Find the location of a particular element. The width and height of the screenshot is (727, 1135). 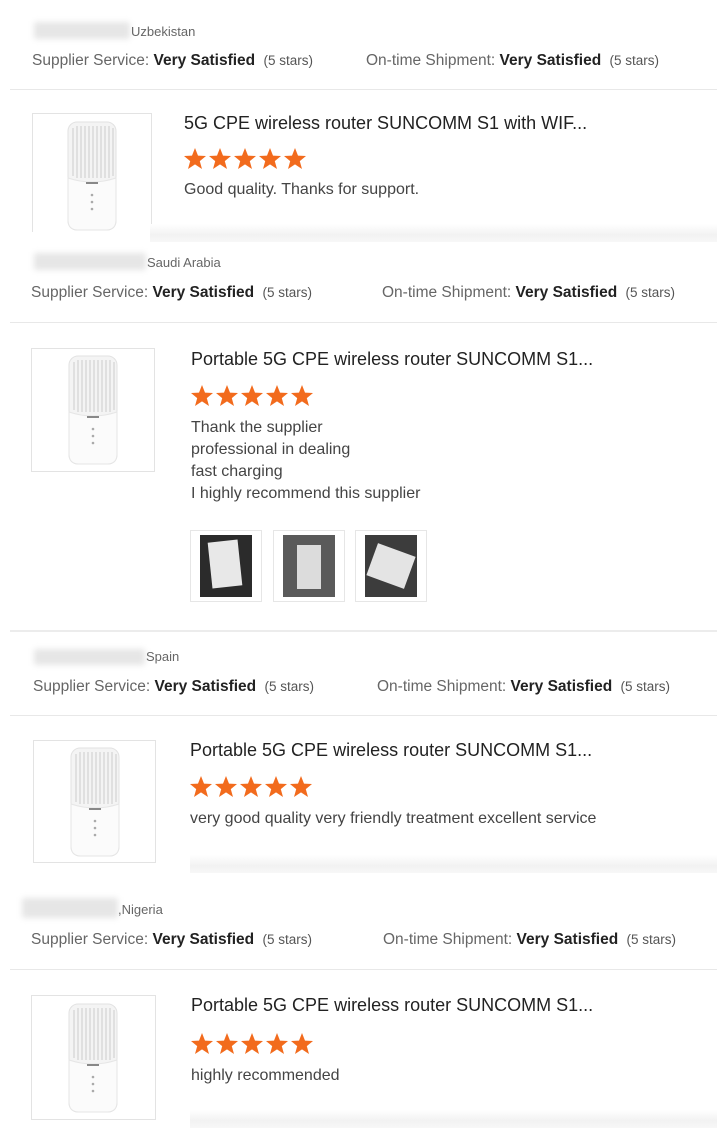

reviewer-country: Spain is located at coordinates (163, 656).